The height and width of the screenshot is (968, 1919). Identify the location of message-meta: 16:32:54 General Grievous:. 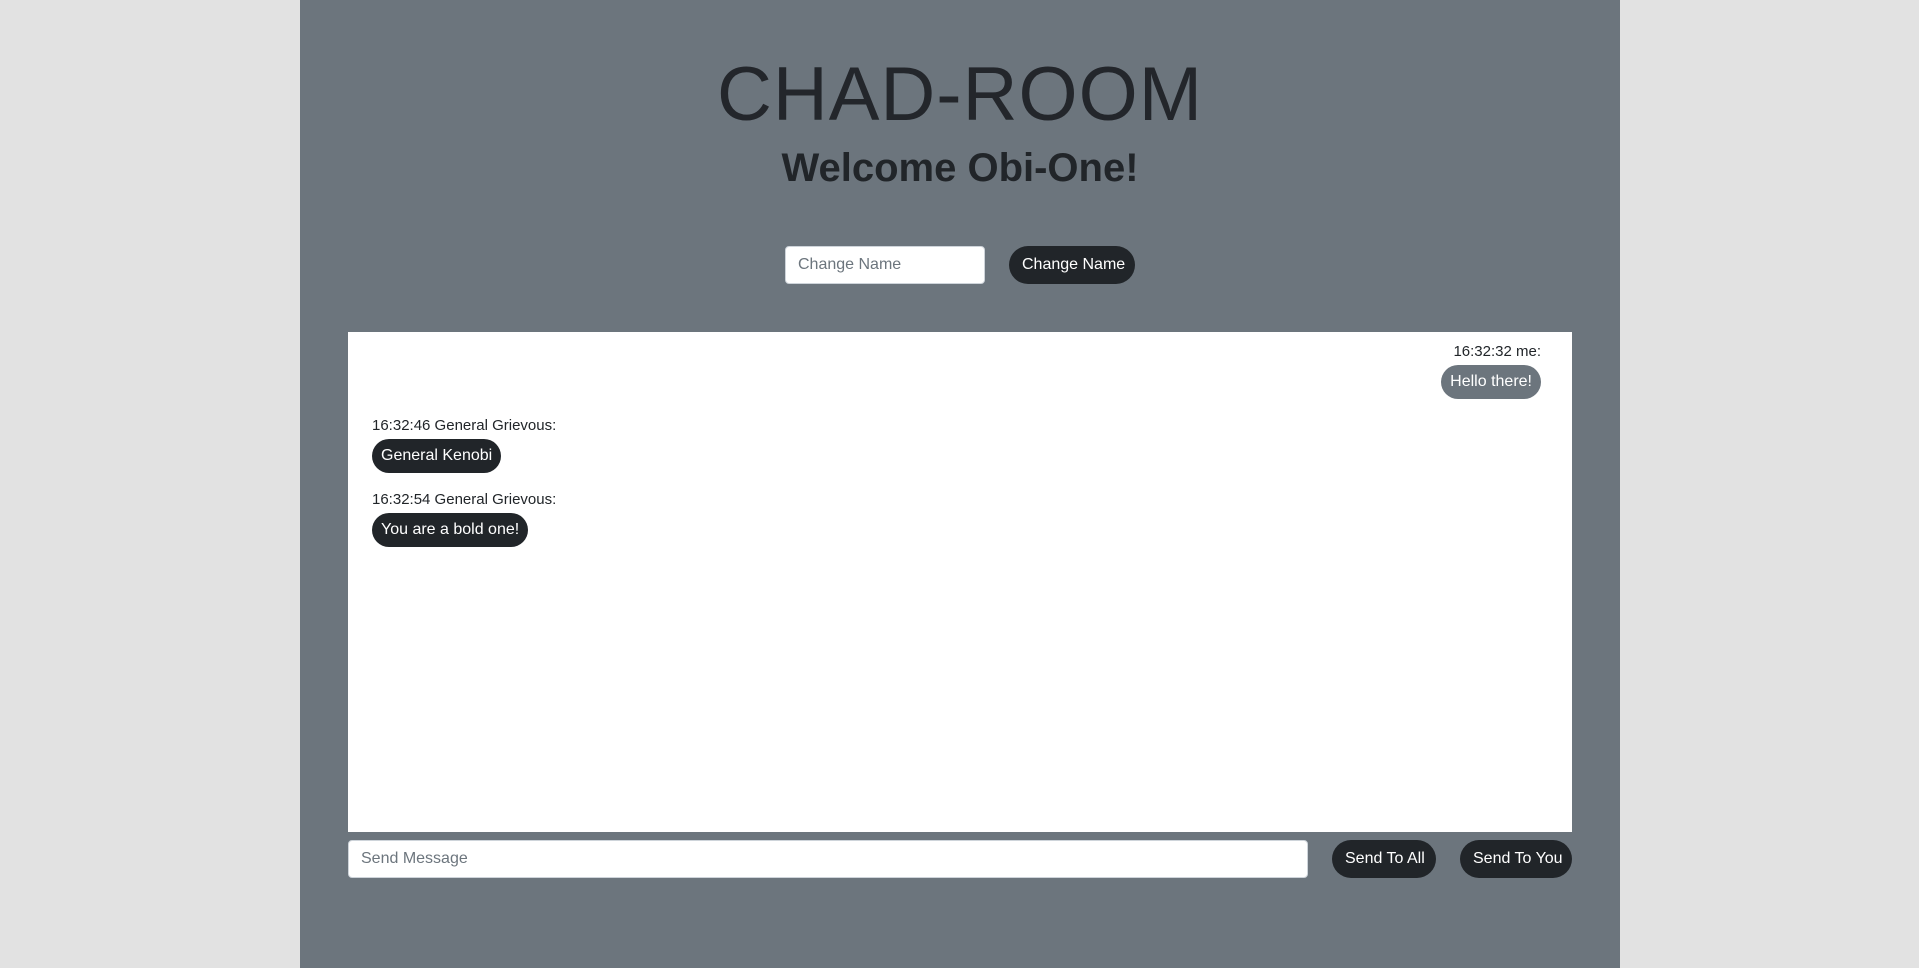
(464, 499).